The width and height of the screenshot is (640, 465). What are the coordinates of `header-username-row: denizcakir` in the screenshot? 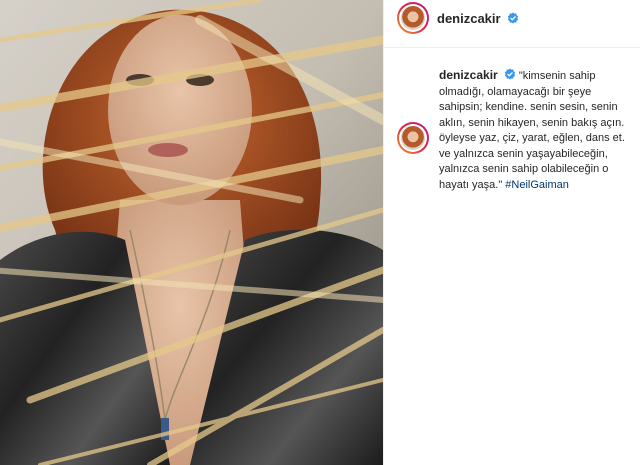 It's located at (478, 18).